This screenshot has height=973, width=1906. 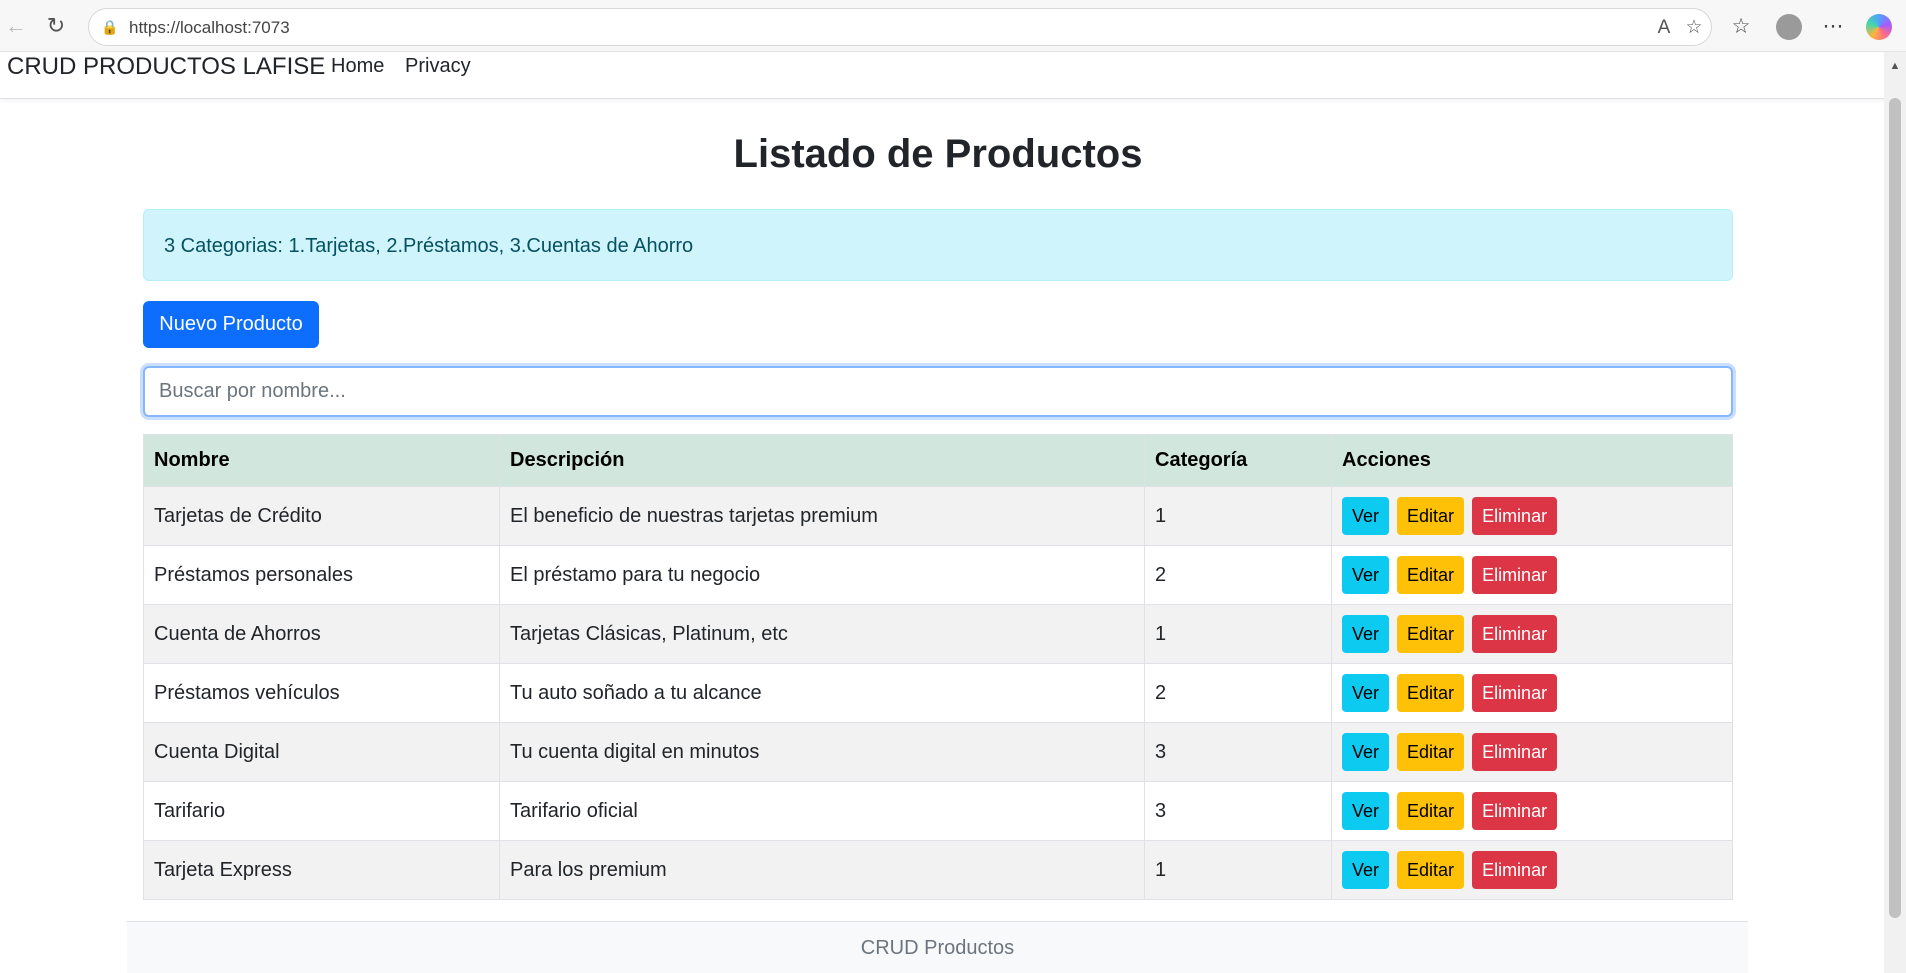 What do you see at coordinates (1879, 27) in the screenshot?
I see `copilot-icon` at bounding box center [1879, 27].